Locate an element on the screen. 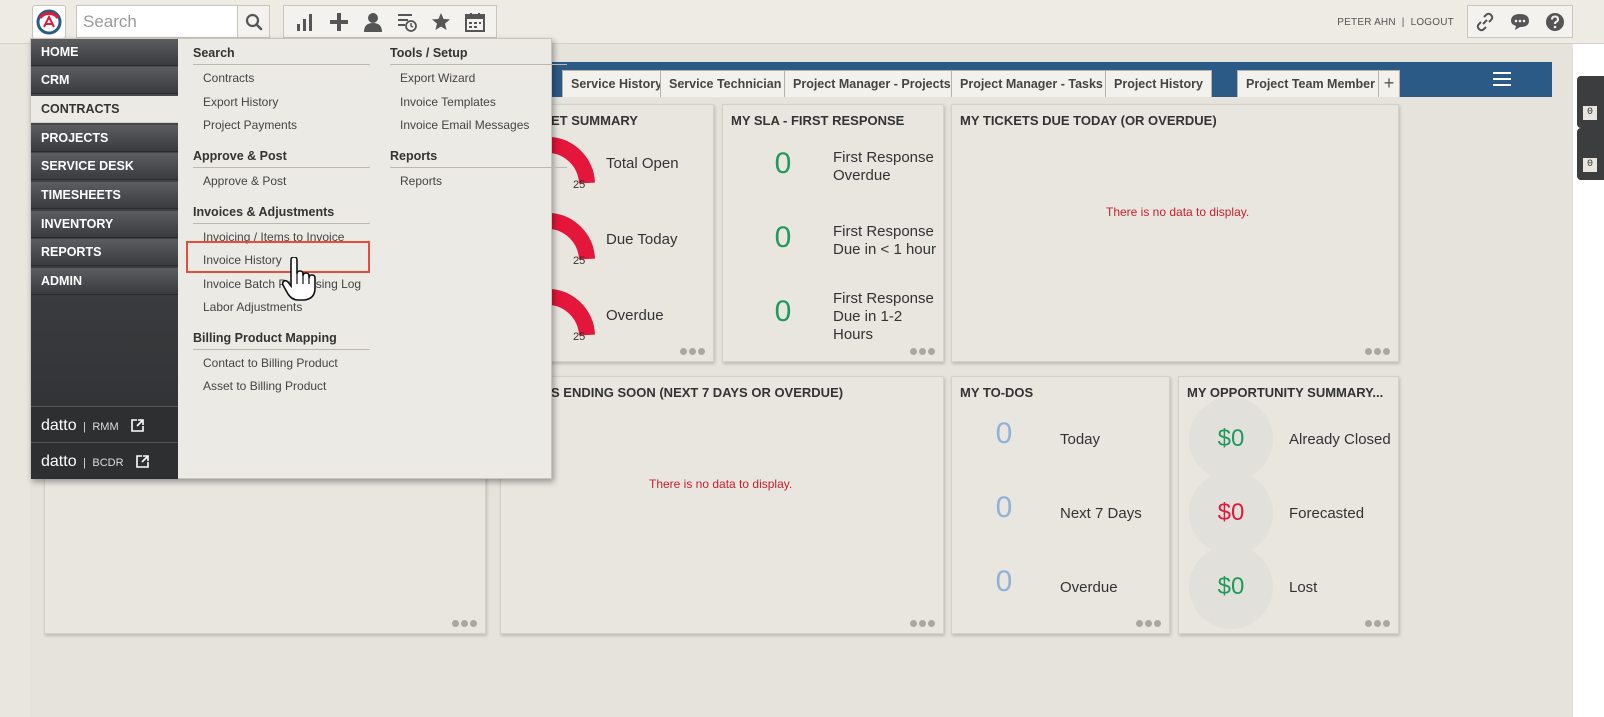 The image size is (1604, 717). star-icon is located at coordinates (441, 22).